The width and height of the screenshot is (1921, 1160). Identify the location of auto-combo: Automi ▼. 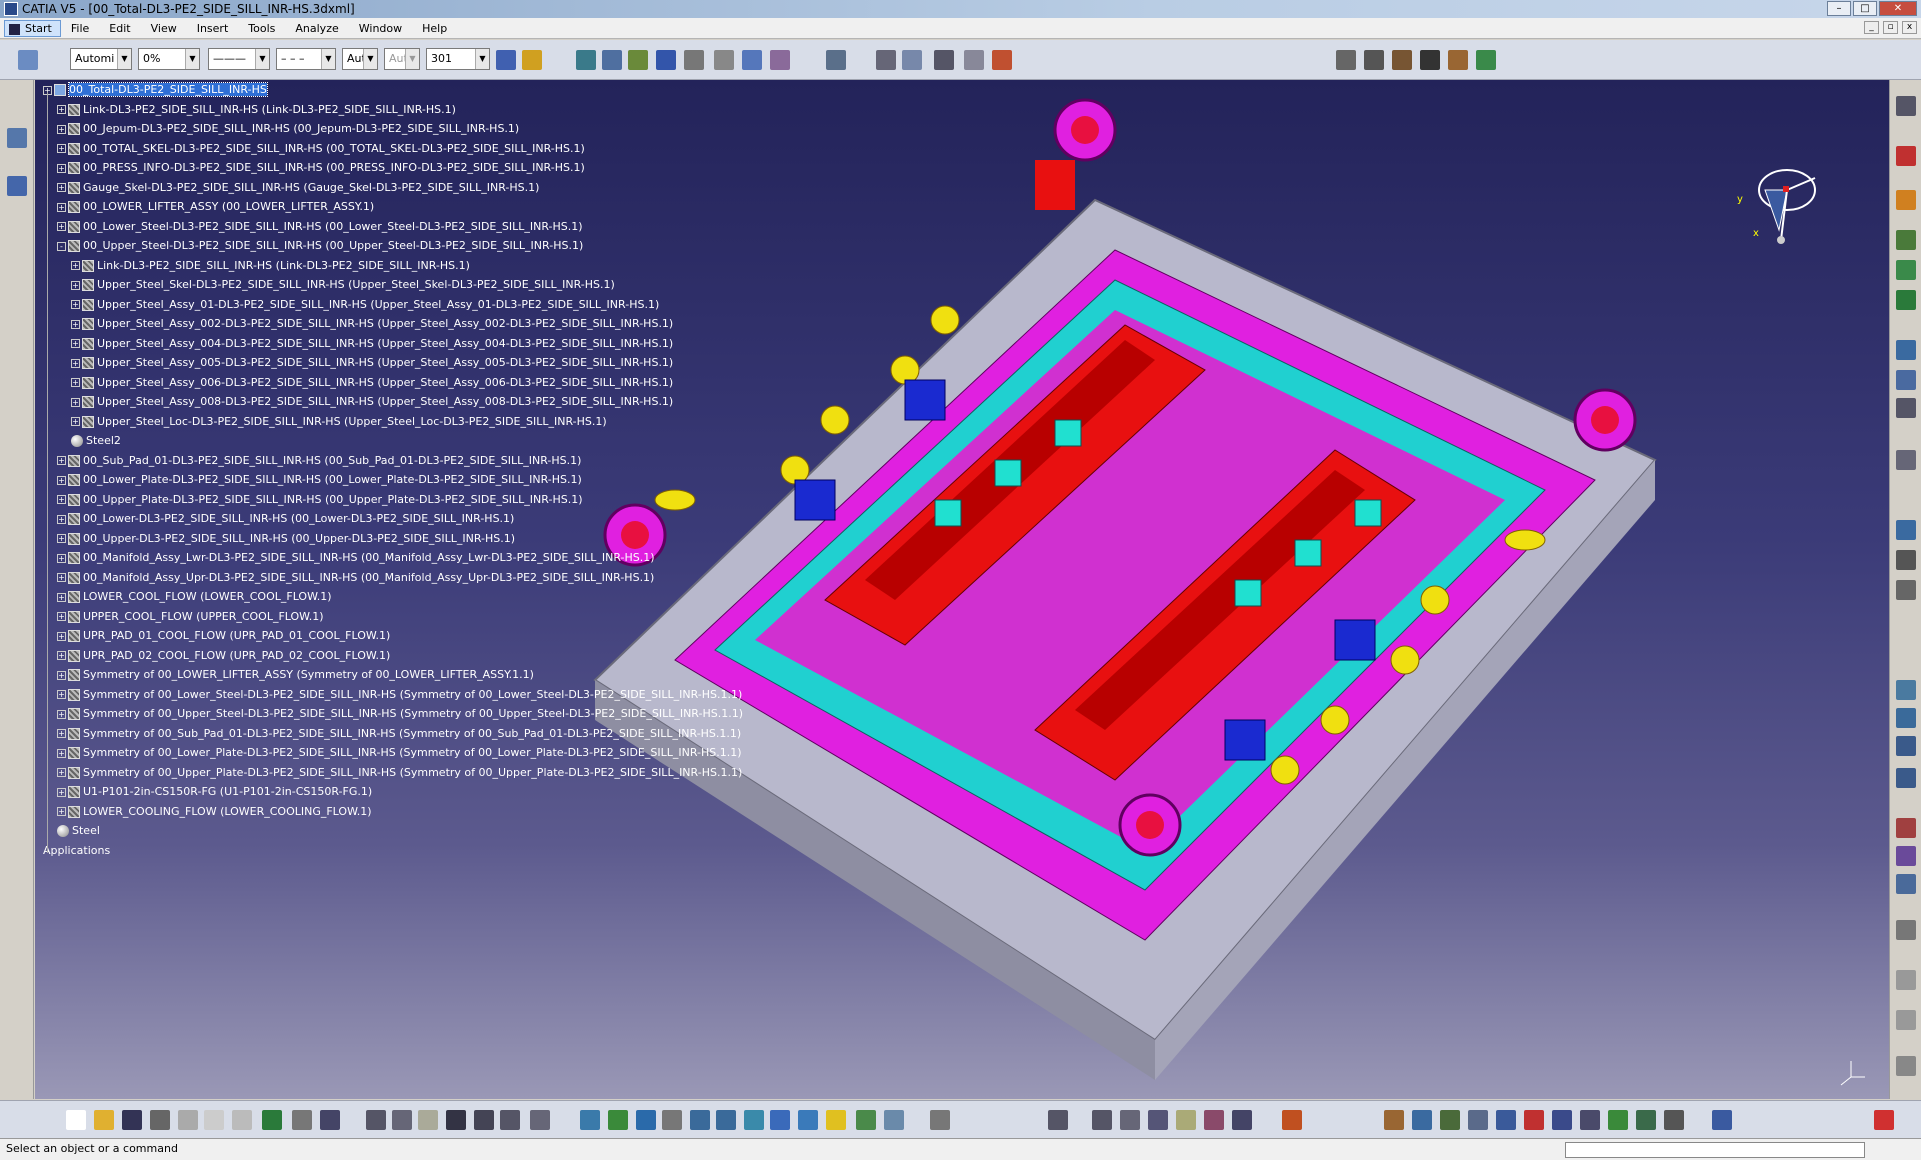
(101, 59).